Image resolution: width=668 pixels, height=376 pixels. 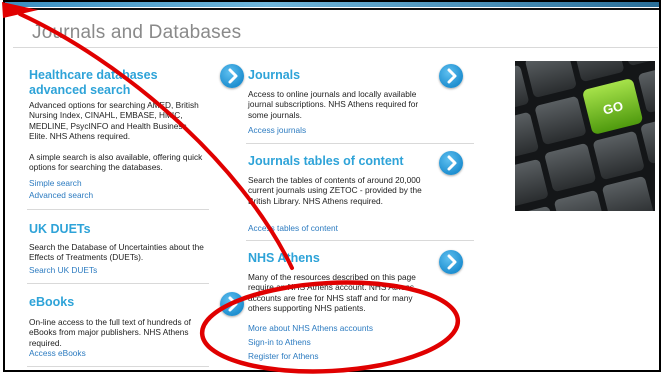 What do you see at coordinates (277, 130) in the screenshot?
I see `access-journals-link: Access journals` at bounding box center [277, 130].